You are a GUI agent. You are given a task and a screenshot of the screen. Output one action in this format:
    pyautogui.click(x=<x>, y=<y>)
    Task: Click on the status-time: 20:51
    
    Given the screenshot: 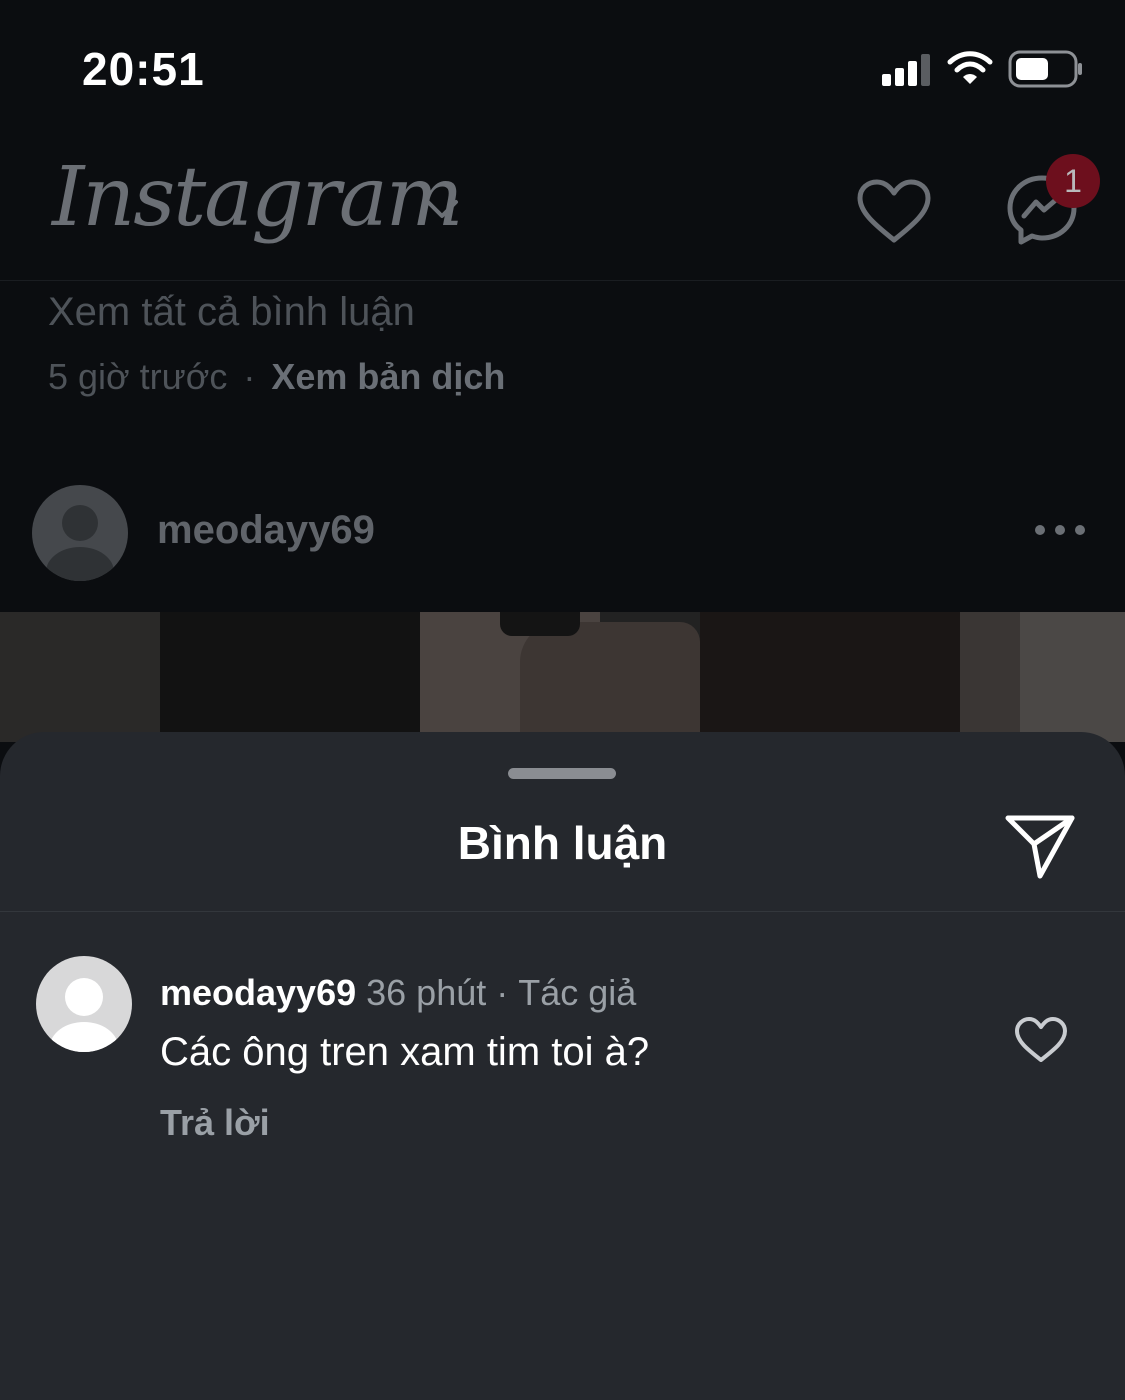 What is the action you would take?
    pyautogui.click(x=143, y=69)
    